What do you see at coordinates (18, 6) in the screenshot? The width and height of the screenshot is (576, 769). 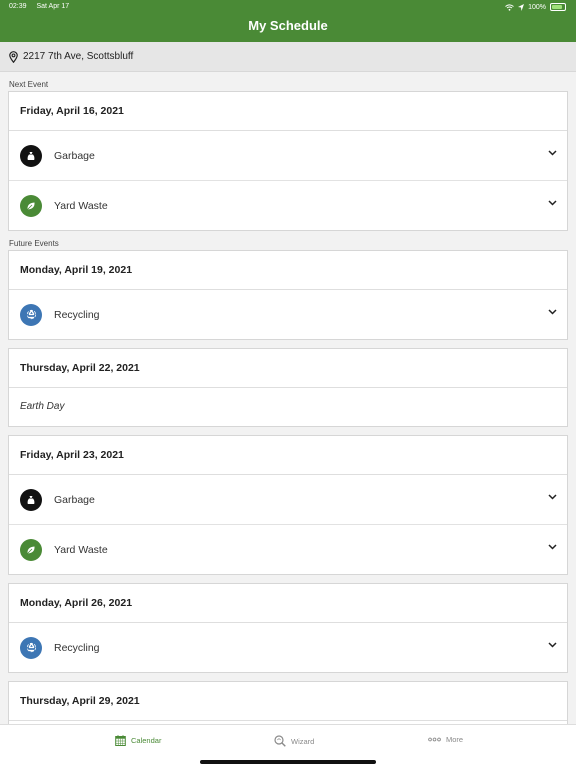 I see `status-time: 02:39` at bounding box center [18, 6].